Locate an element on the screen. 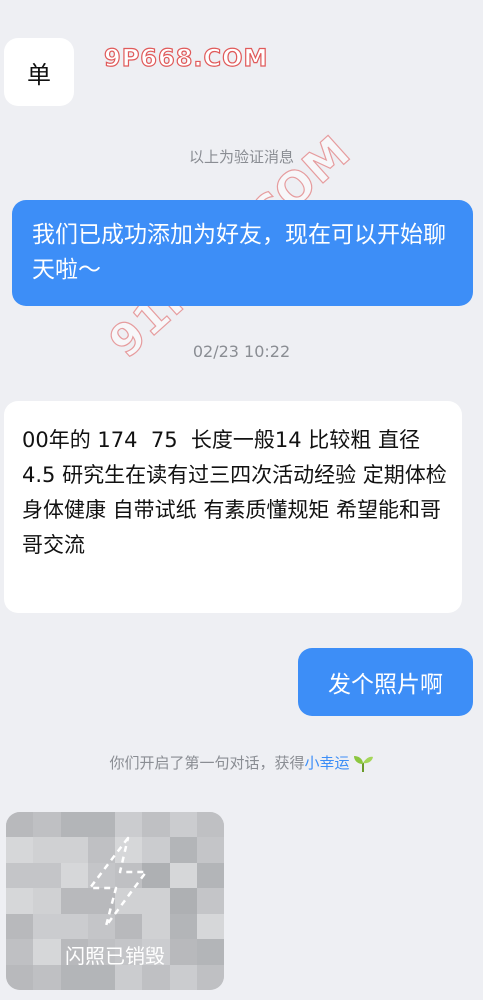  first-chat-notice: 你们开启了第一句对话，获得 小幸运 is located at coordinates (241, 762).